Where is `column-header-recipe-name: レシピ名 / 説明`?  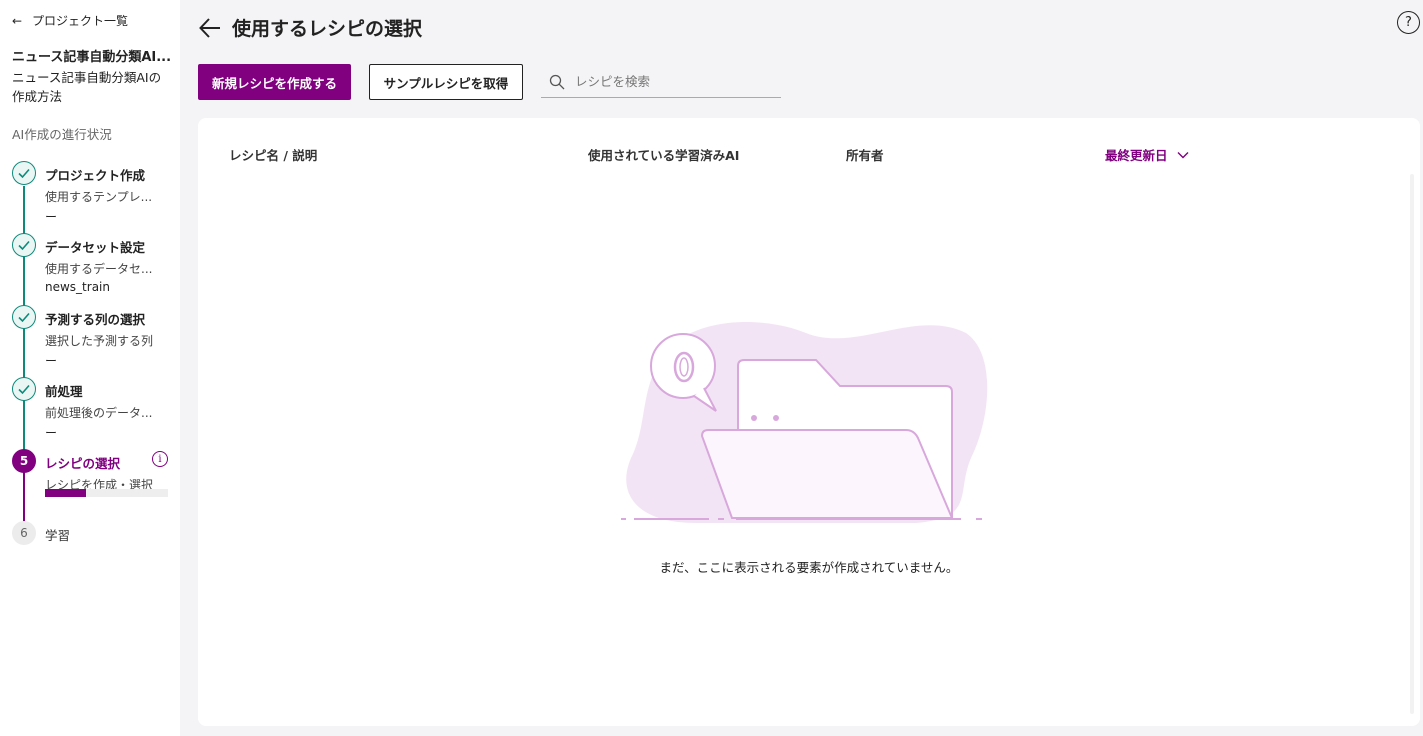
column-header-recipe-name: レシピ名 / 説明 is located at coordinates (273, 154).